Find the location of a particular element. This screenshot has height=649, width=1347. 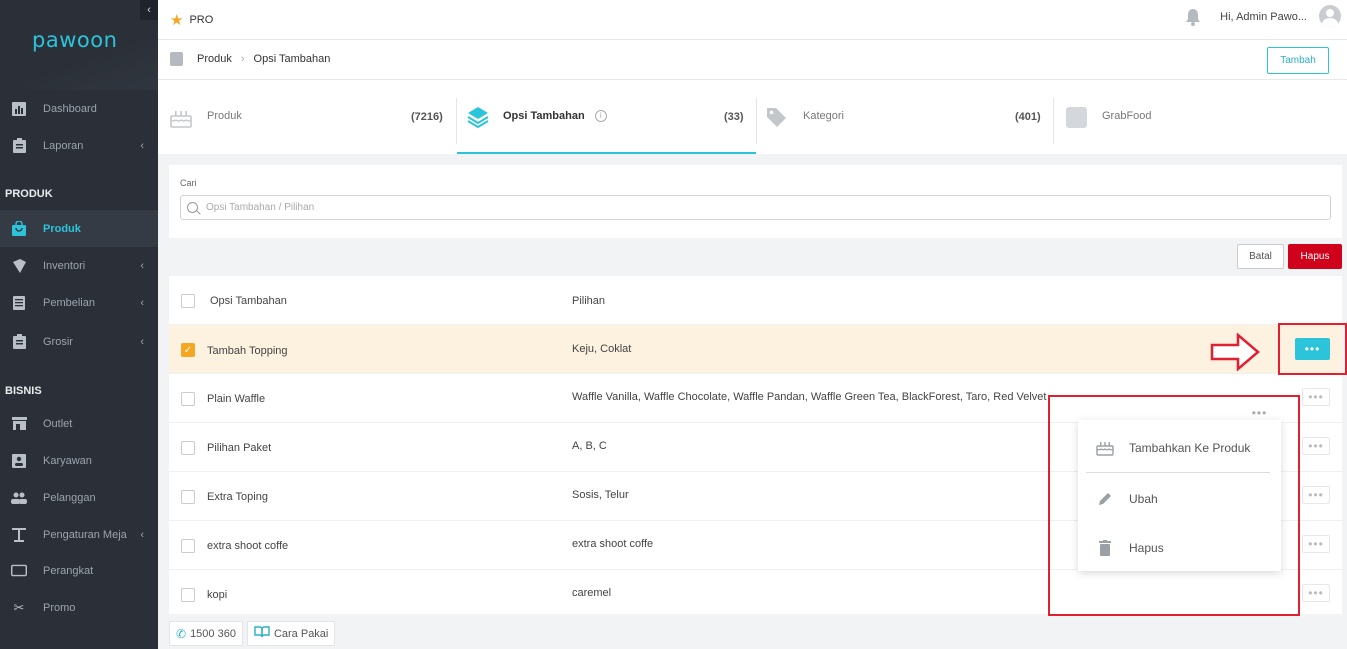

sidebar-item-label: Karyawan is located at coordinates (67, 460).